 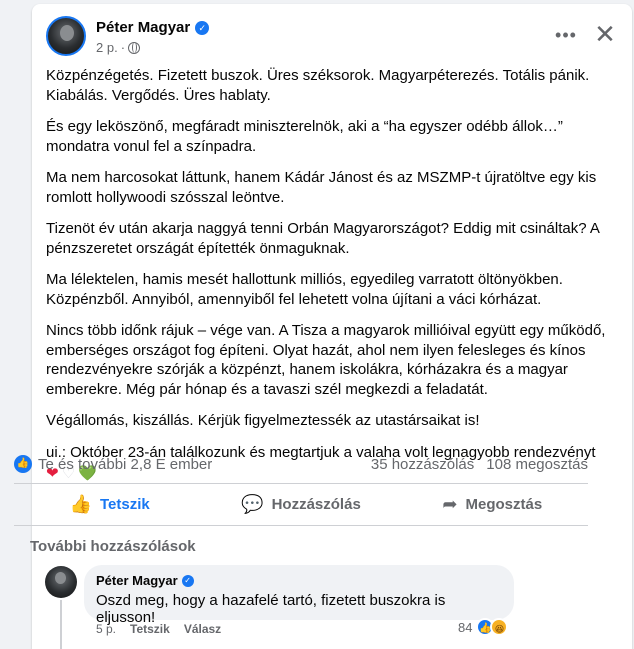 I want to click on comment-author-name: Péter Magyar, so click(x=137, y=580).